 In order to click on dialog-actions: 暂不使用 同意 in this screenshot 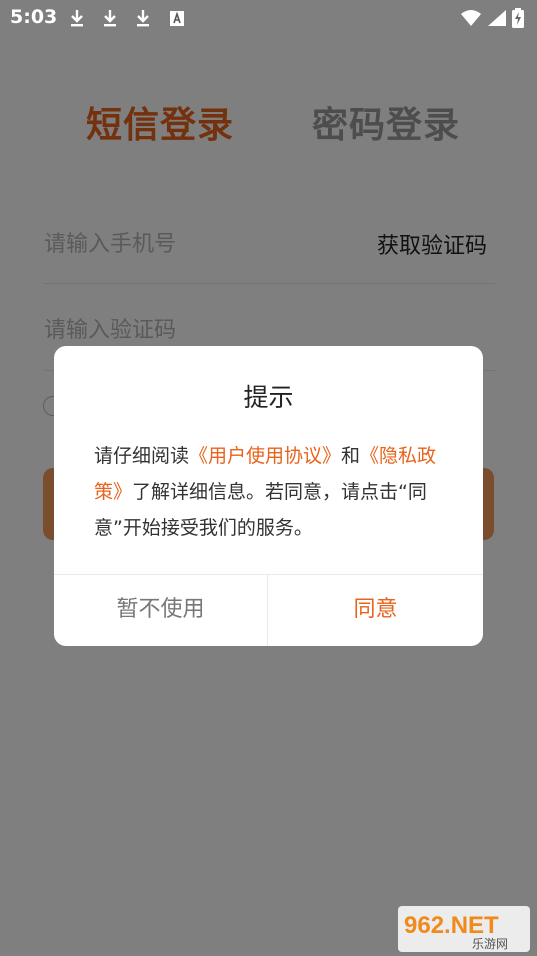, I will do `click(268, 610)`.